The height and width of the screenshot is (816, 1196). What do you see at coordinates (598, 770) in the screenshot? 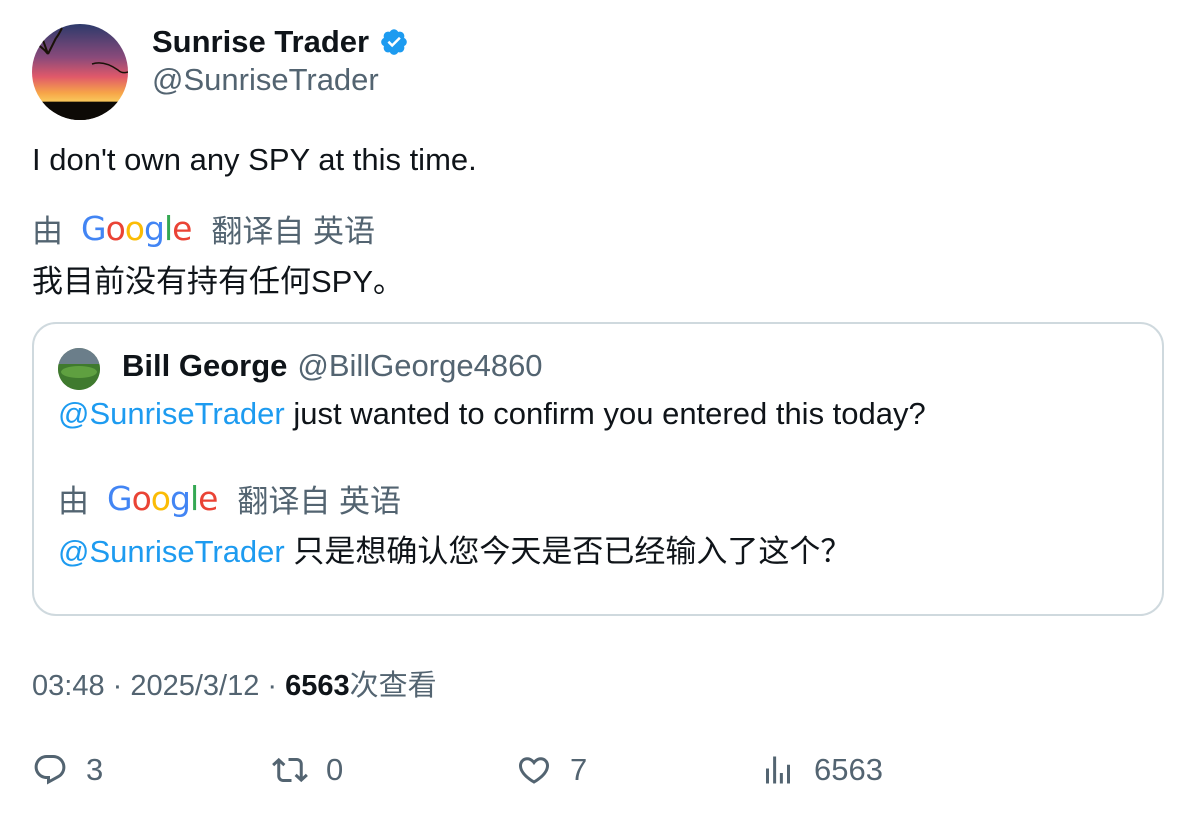
I see `action-bar: 3 0 7 6563` at bounding box center [598, 770].